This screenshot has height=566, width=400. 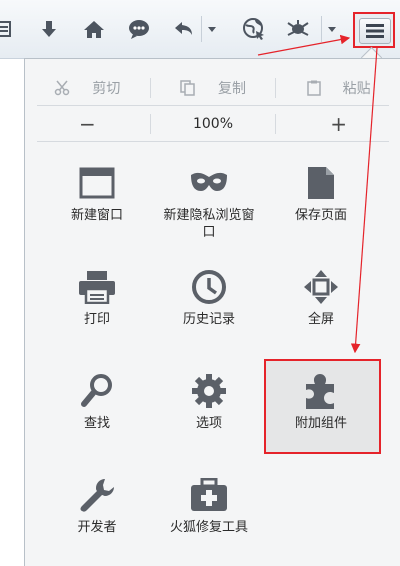 I want to click on gear-icon, so click(x=209, y=391).